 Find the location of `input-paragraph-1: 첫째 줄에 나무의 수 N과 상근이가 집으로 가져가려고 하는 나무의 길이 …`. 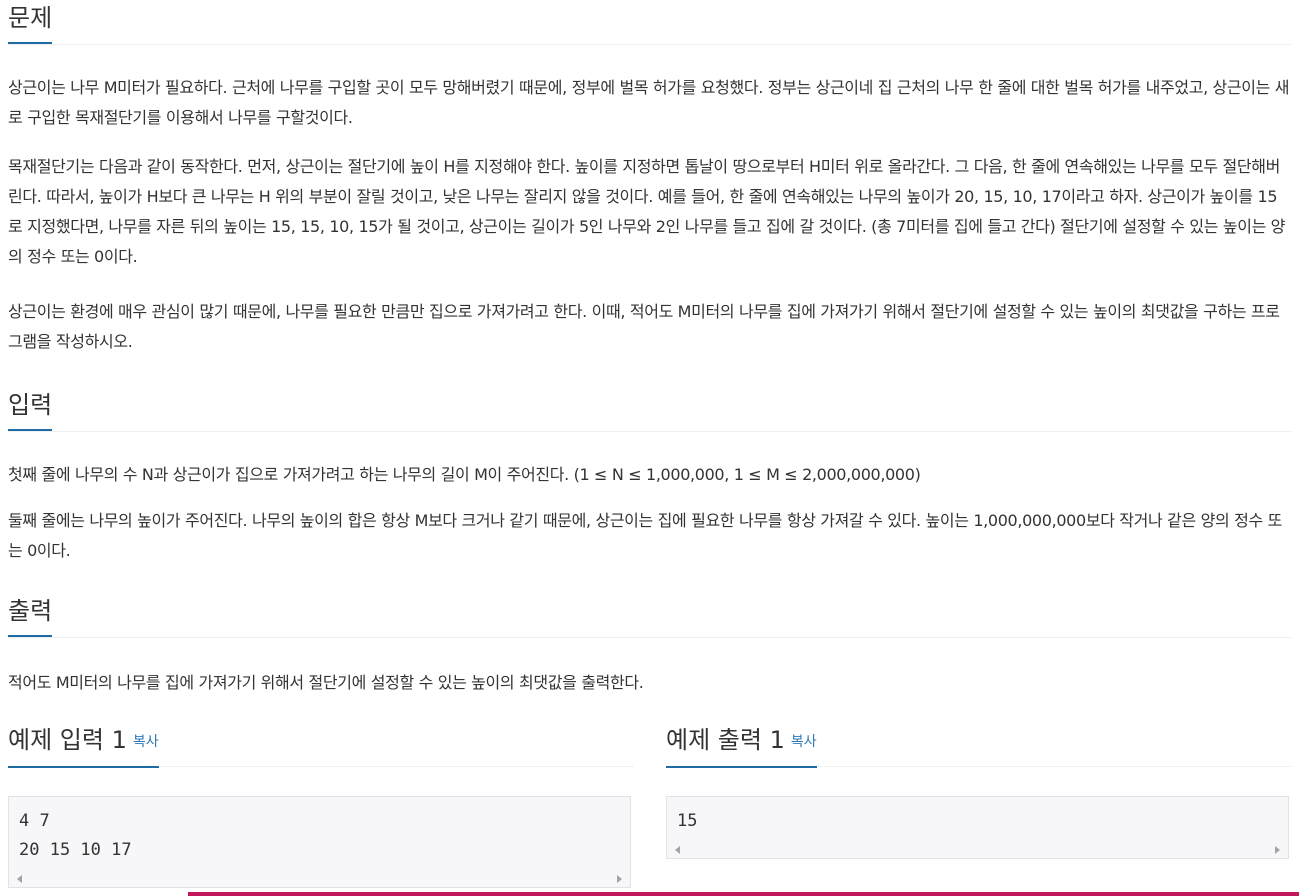

input-paragraph-1: 첫째 줄에 나무의 수 N과 상근이가 집으로 가져가려고 하는 나무의 길이 … is located at coordinates (464, 474).